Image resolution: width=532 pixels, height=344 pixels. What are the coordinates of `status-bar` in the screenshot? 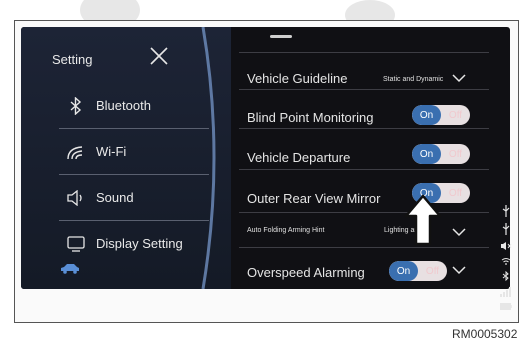 It's located at (506, 260).